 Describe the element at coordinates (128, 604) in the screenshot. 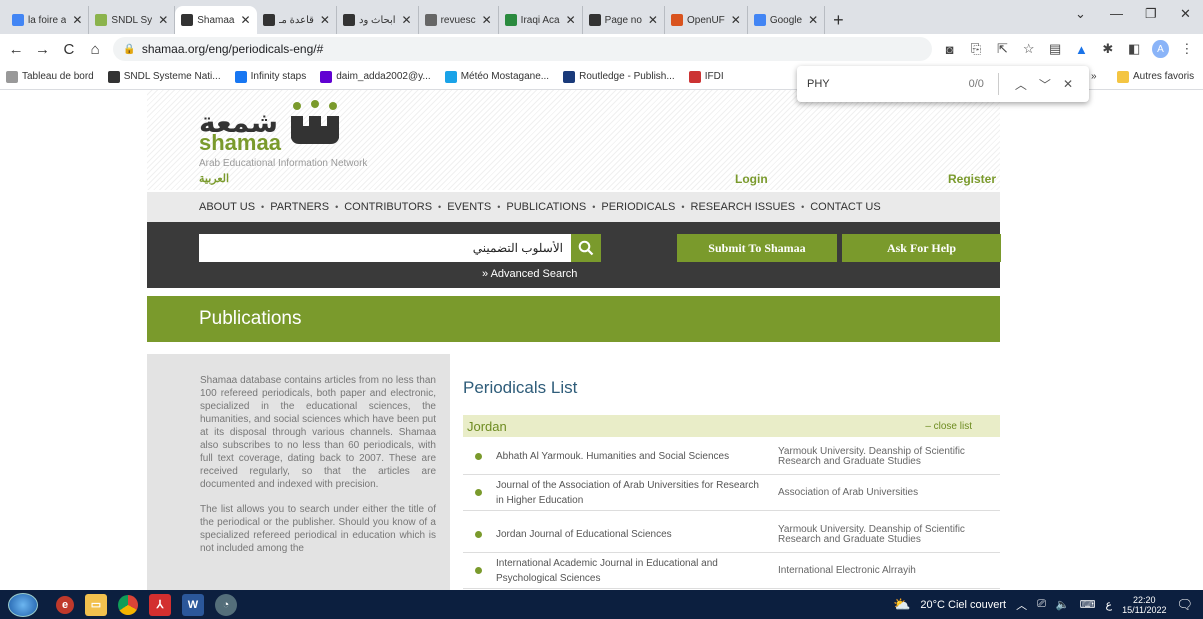

I see `chrome-icon` at that location.